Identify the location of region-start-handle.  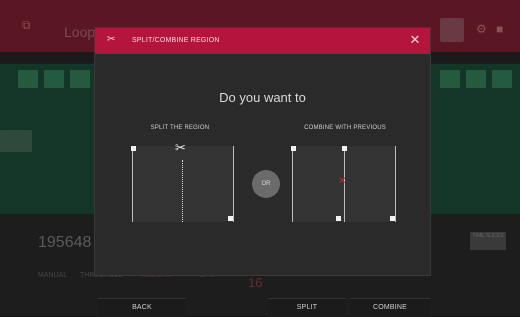
(133, 148).